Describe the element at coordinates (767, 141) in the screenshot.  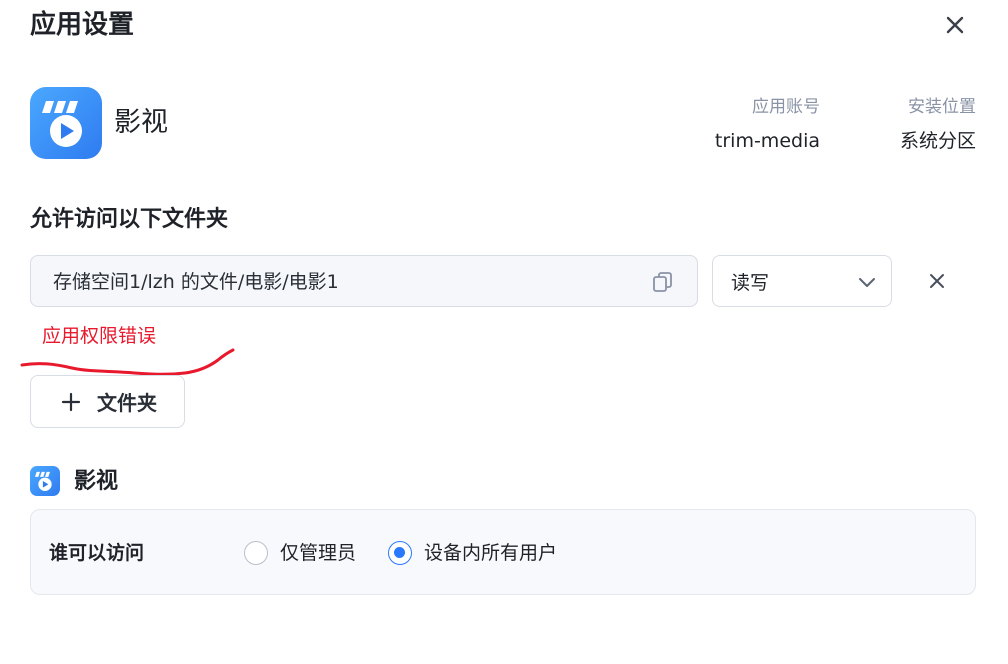
I see `app-account-value: trim-media` at that location.